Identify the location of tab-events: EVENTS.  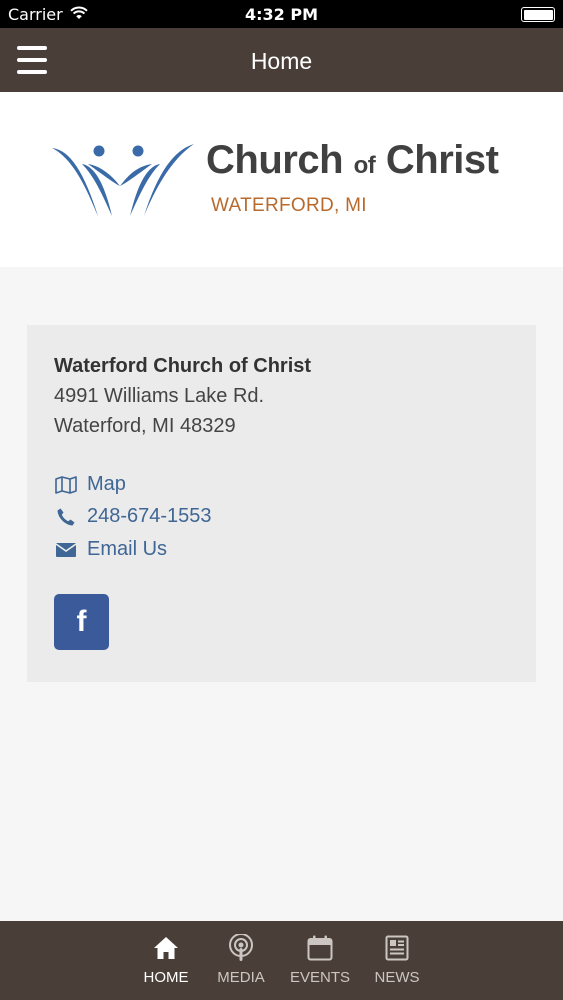
(320, 960).